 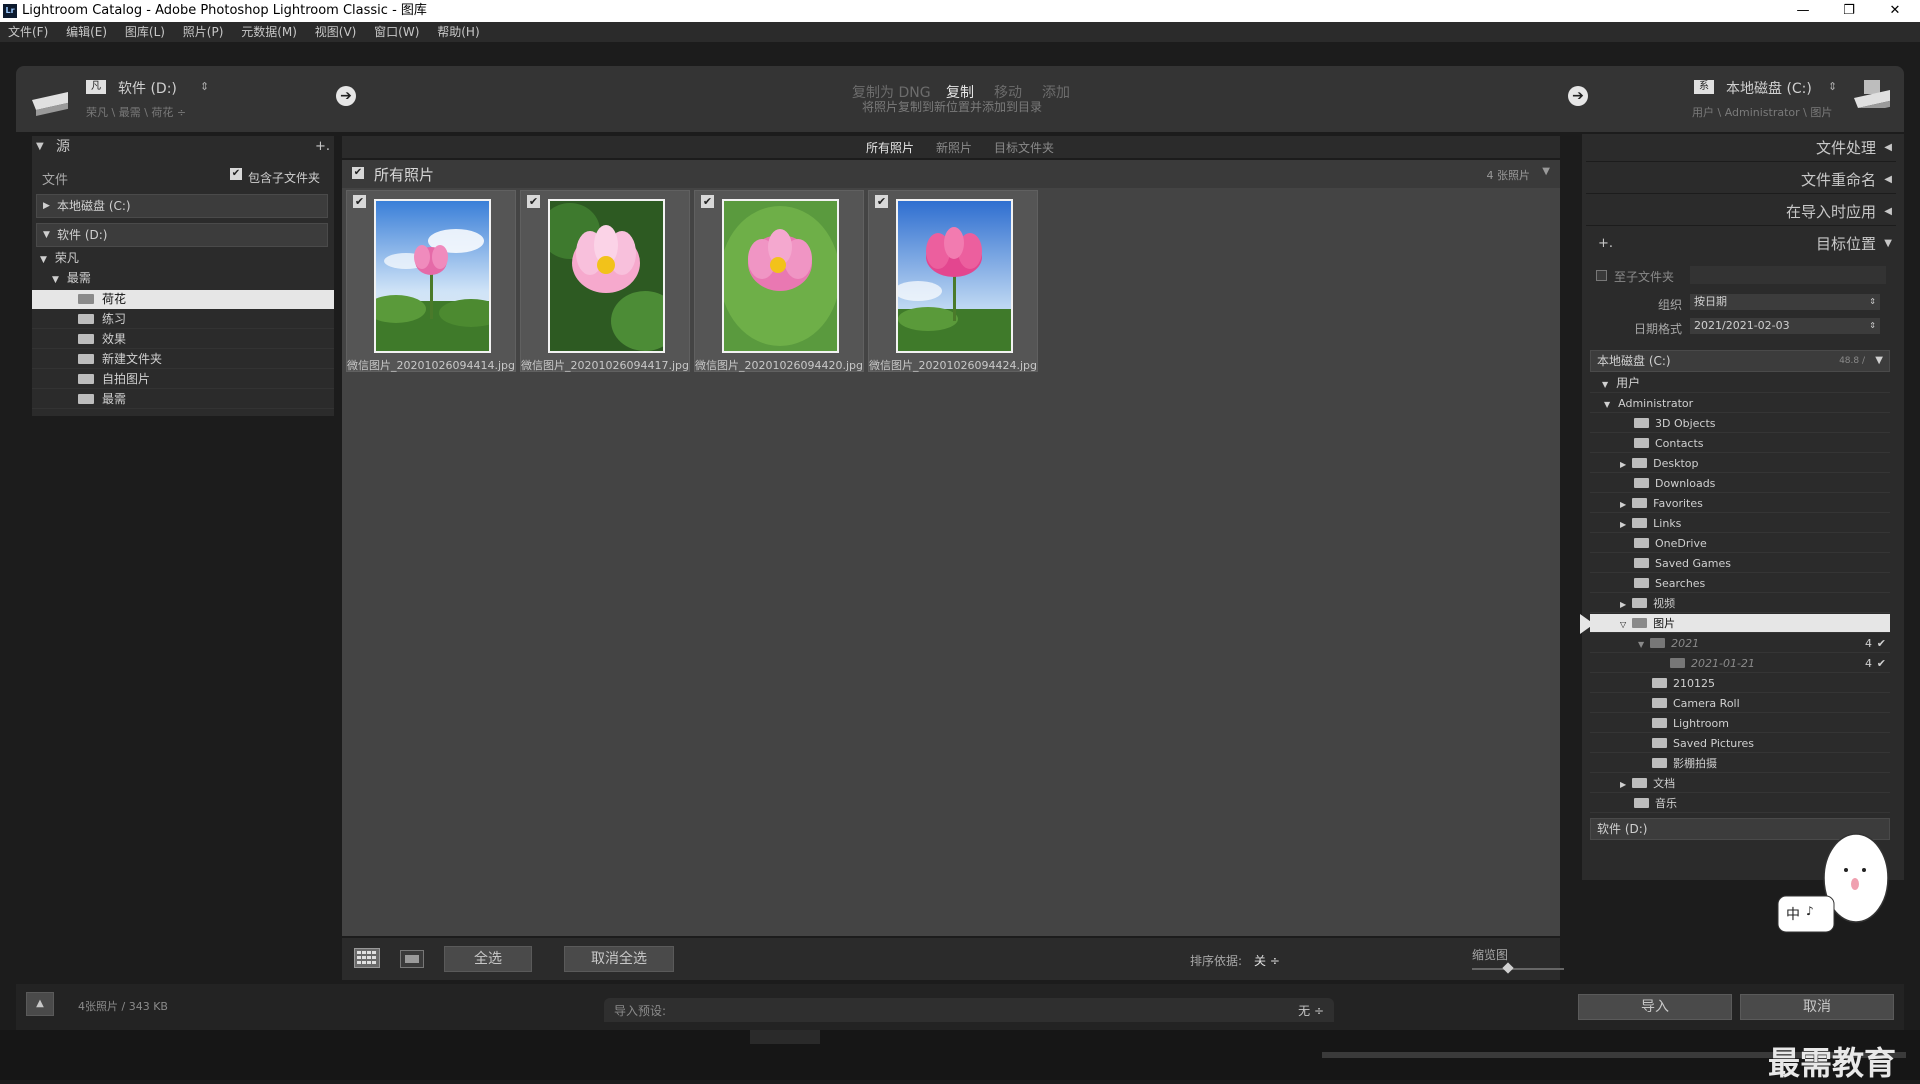 What do you see at coordinates (183, 359) in the screenshot?
I see `tree-folder-new: 新建文件夹` at bounding box center [183, 359].